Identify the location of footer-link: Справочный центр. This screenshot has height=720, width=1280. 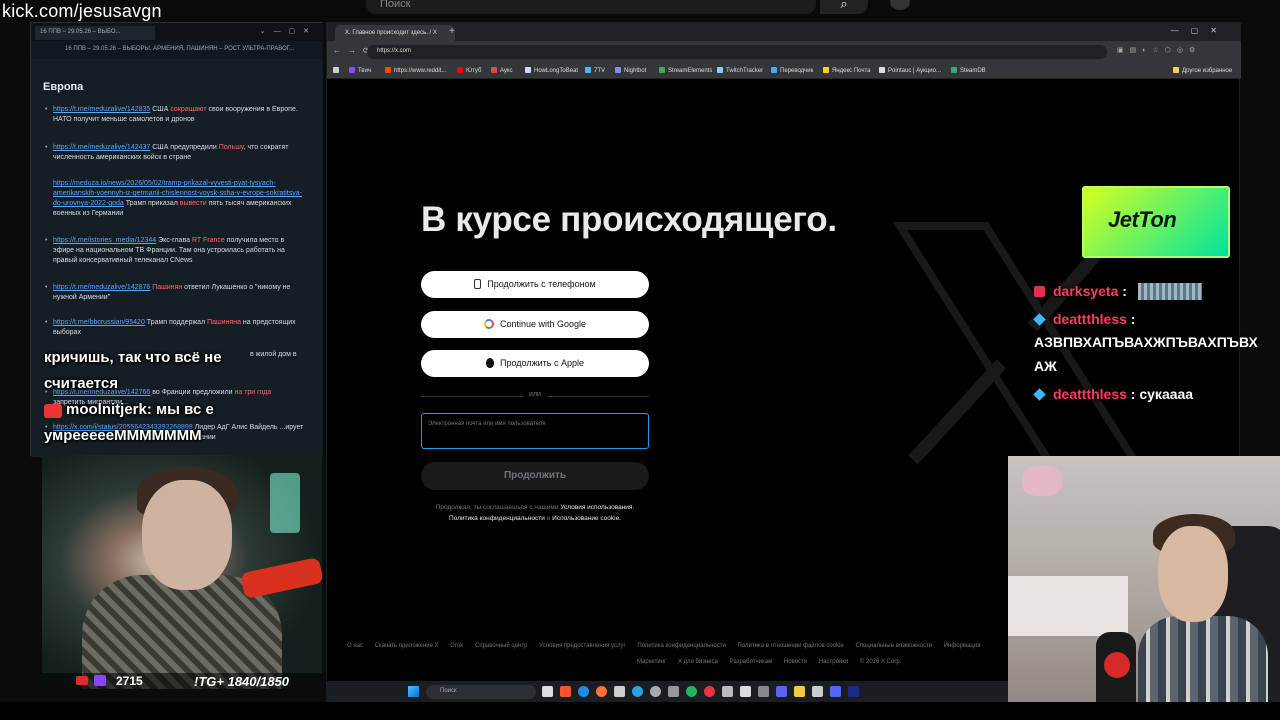
(501, 646).